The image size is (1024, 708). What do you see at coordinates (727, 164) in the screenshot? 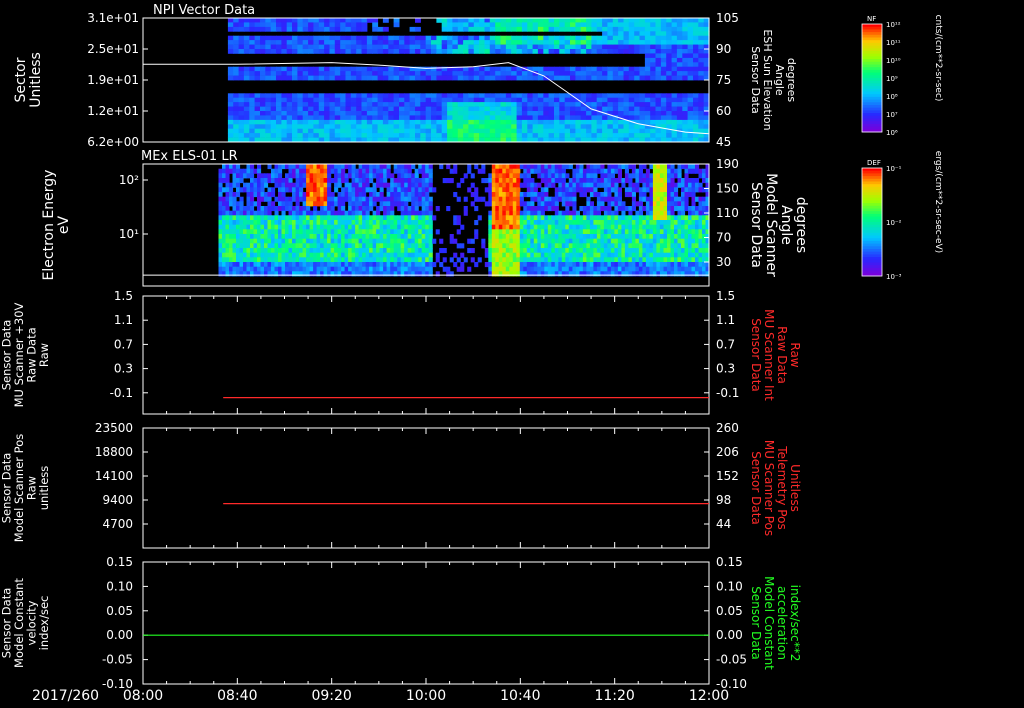
I see `right-tick-label: 190` at bounding box center [727, 164].